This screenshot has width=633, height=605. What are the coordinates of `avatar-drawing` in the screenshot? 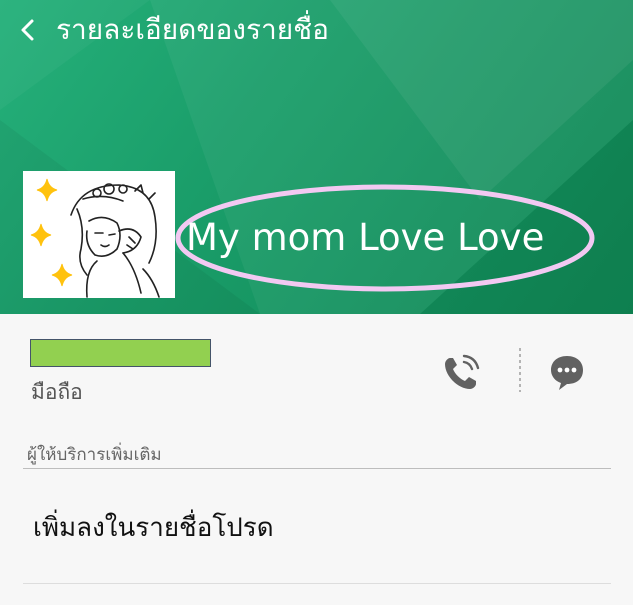 It's located at (95, 238).